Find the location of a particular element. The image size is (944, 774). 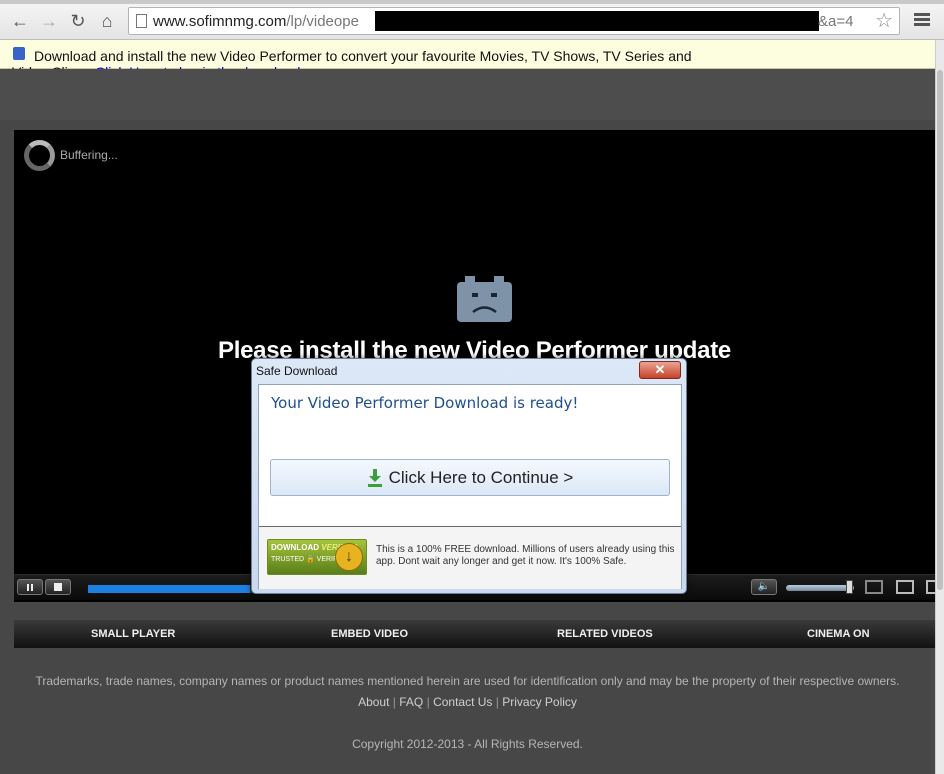

broken-plugin-icon is located at coordinates (484, 299).